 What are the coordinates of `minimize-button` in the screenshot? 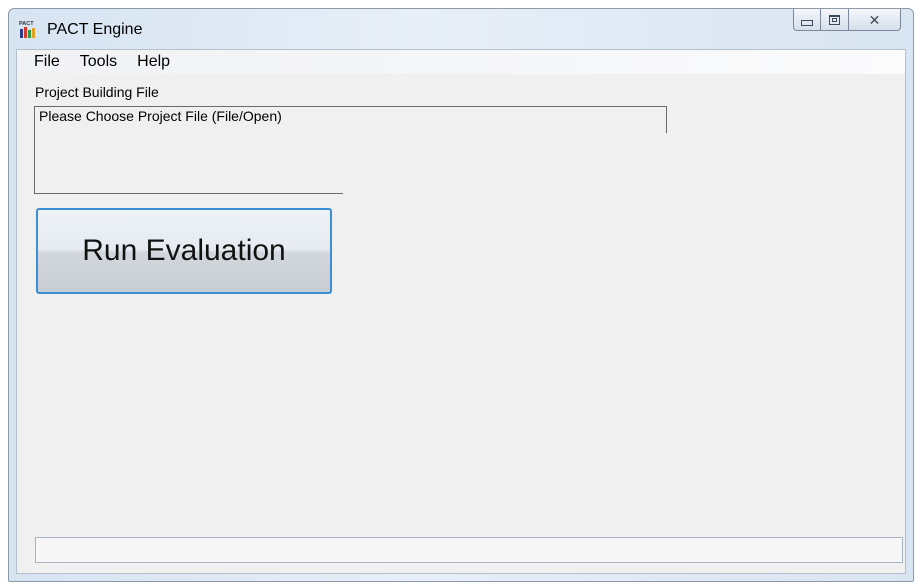 It's located at (807, 20).